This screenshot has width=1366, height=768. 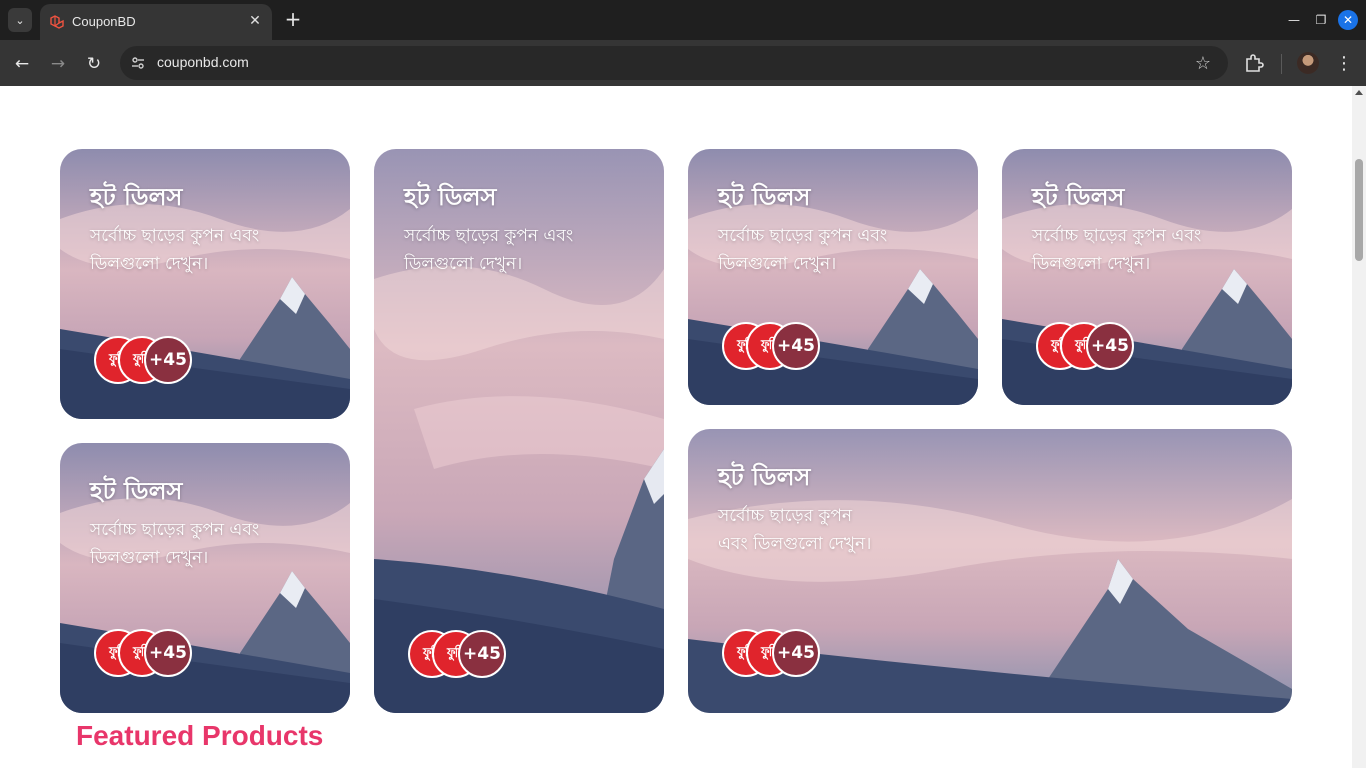 What do you see at coordinates (94, 64) in the screenshot?
I see `reload-icon: ↻` at bounding box center [94, 64].